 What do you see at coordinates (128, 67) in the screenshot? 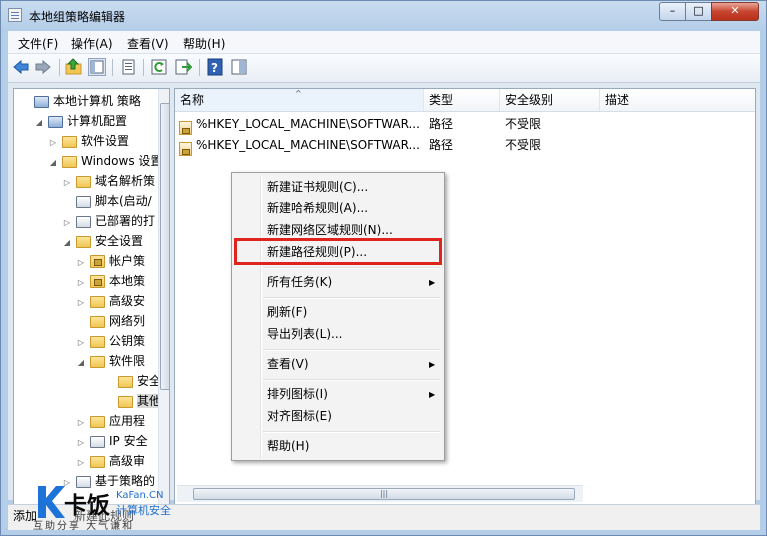
I see `properties-icon` at bounding box center [128, 67].